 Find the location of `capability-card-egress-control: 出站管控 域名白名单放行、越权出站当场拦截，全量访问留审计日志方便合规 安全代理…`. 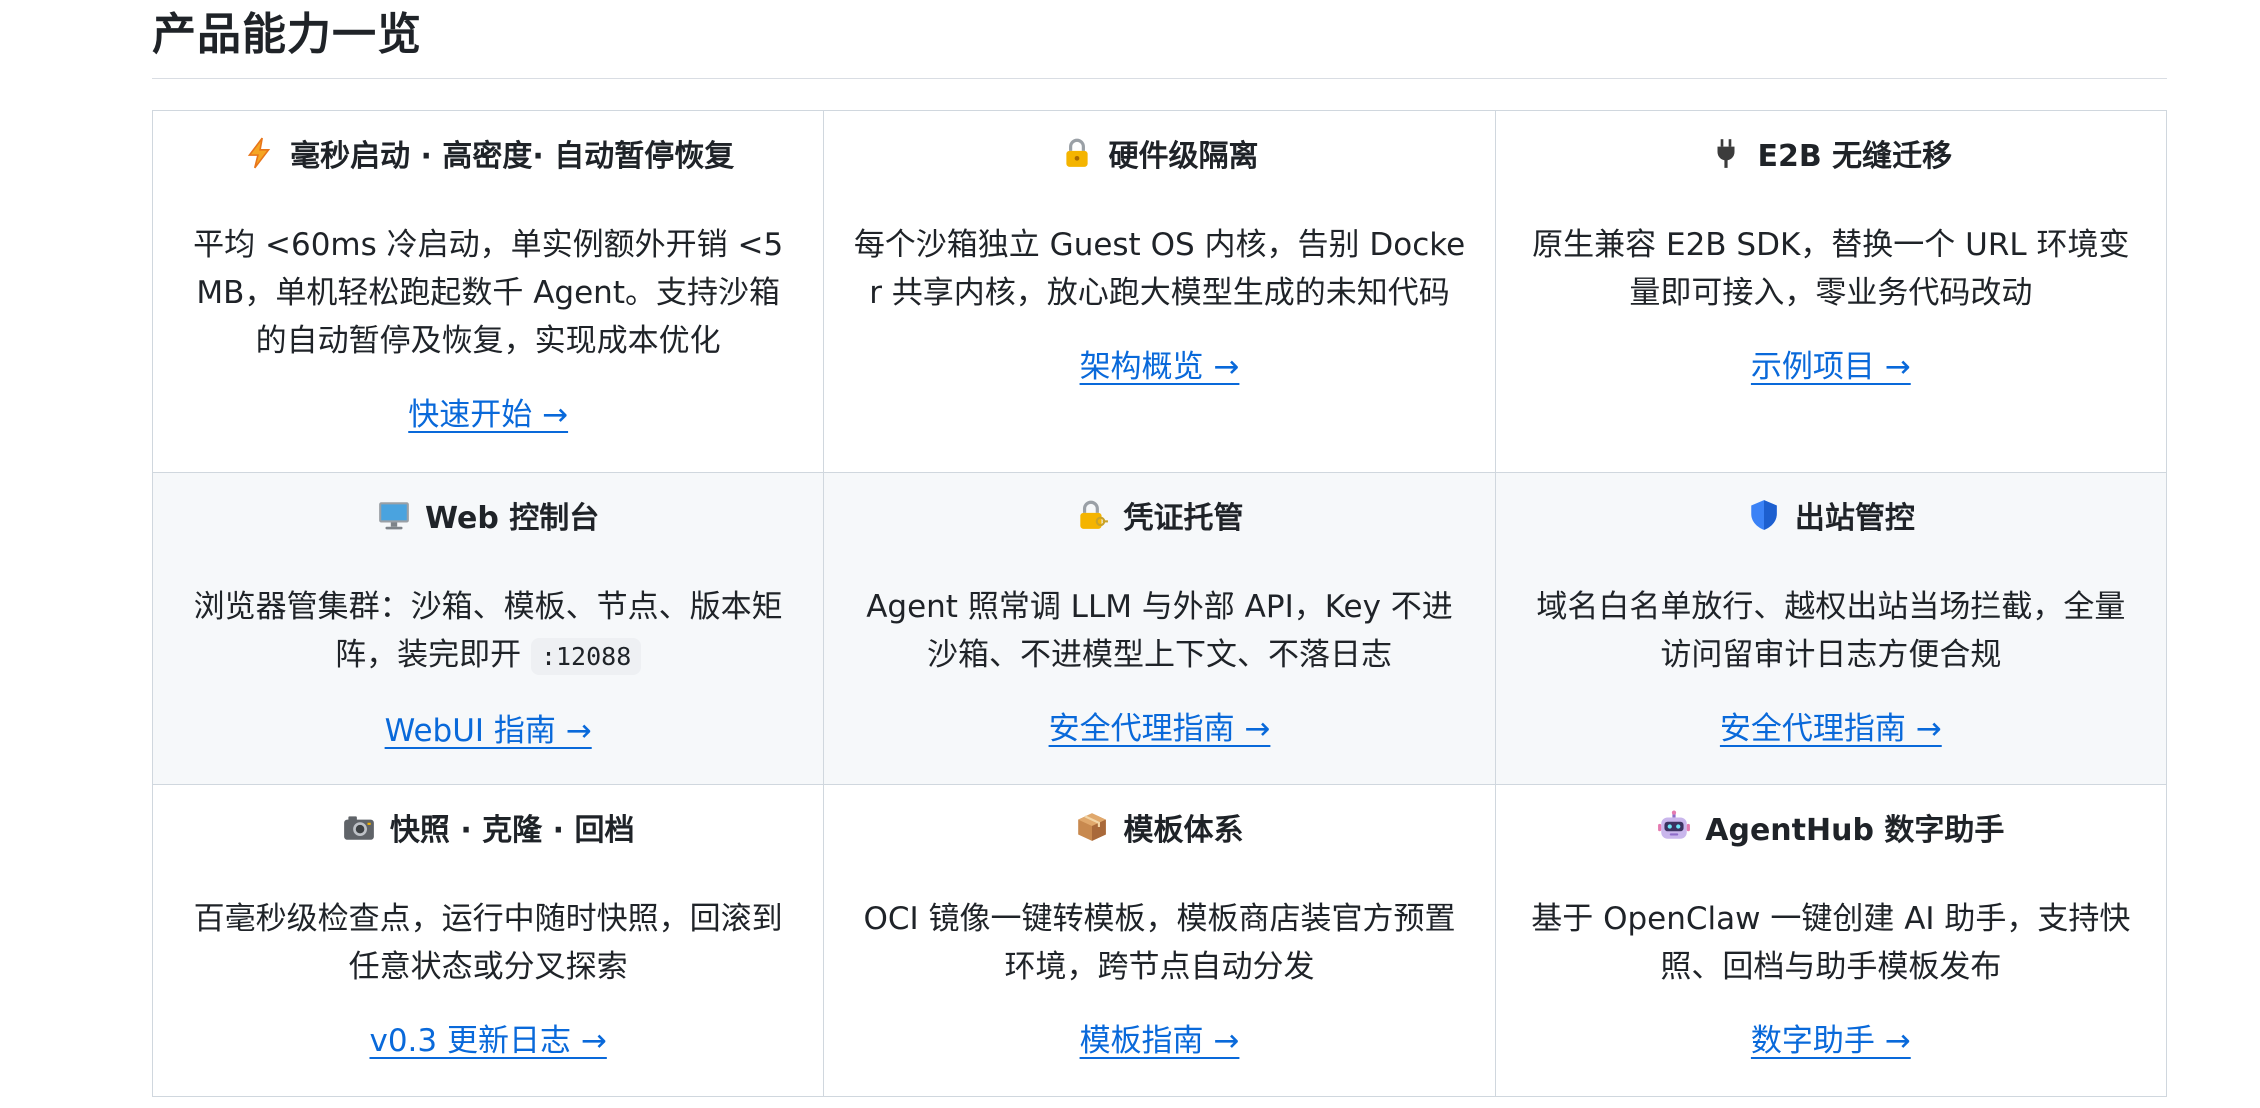

capability-card-egress-control: 出站管控 域名白名单放行、越权出站当场拦截，全量访问留审计日志方便合规 安全代理… is located at coordinates (1831, 628).